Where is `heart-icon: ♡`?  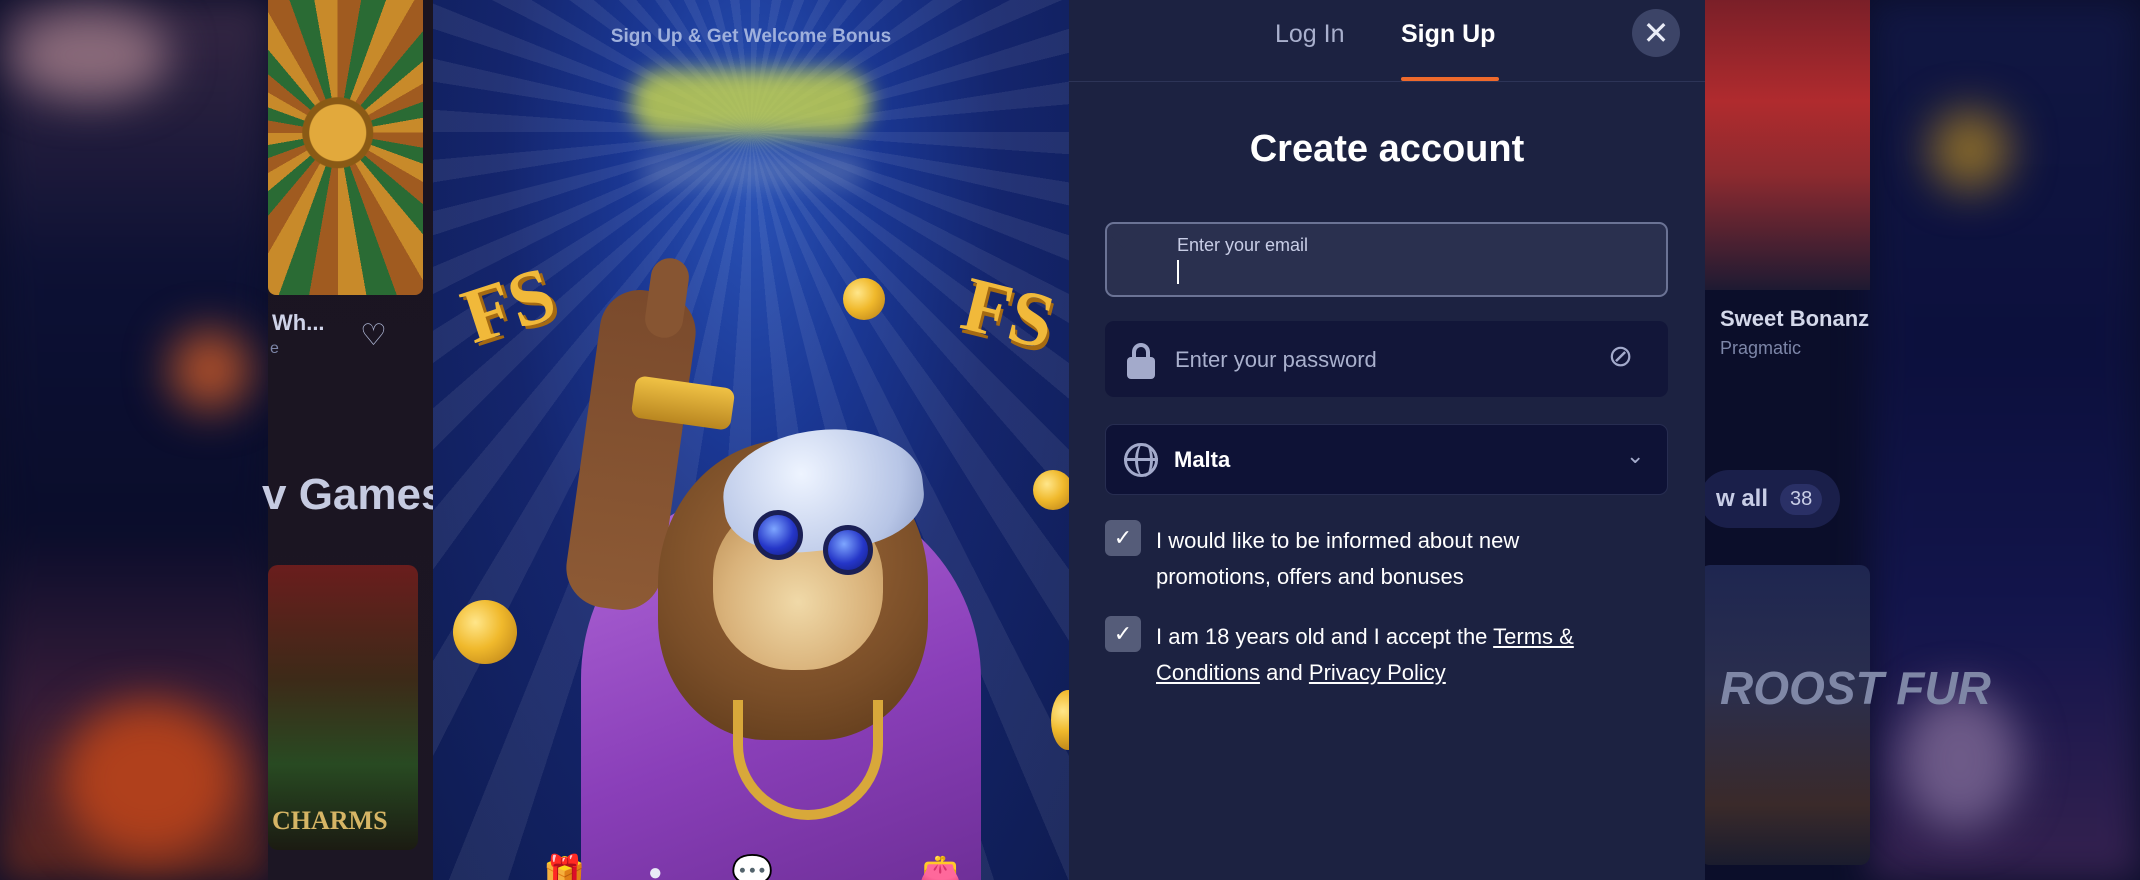
heart-icon: ♡ is located at coordinates (373, 335).